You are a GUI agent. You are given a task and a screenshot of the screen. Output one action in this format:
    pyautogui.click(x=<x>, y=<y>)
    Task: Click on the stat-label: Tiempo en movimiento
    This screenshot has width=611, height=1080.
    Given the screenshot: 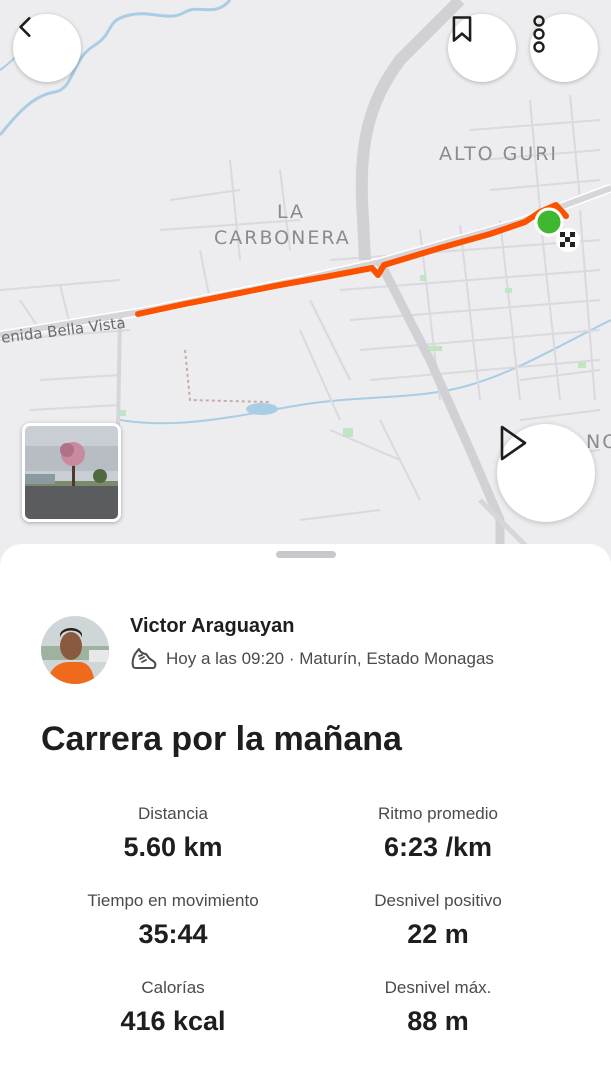 What is the action you would take?
    pyautogui.click(x=173, y=900)
    